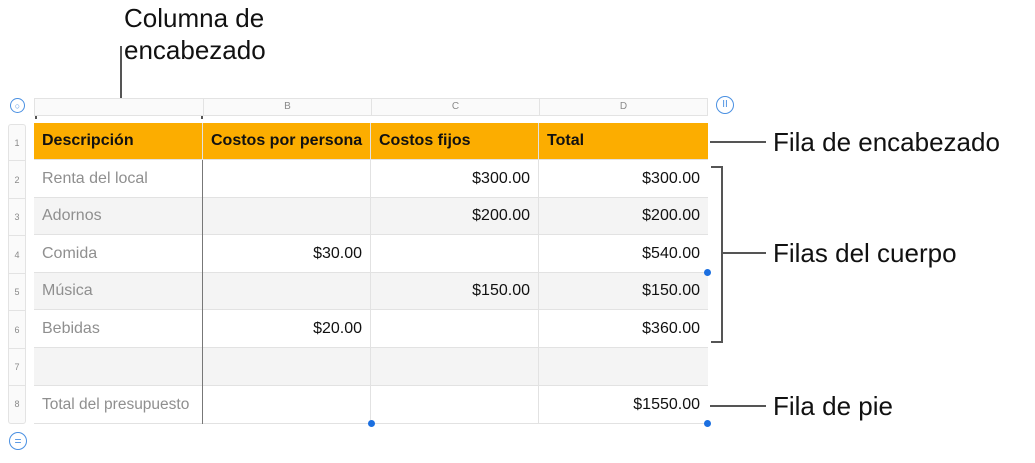 The width and height of the screenshot is (1035, 463). Describe the element at coordinates (118, 291) in the screenshot. I see `row-label-cell: Música` at that location.